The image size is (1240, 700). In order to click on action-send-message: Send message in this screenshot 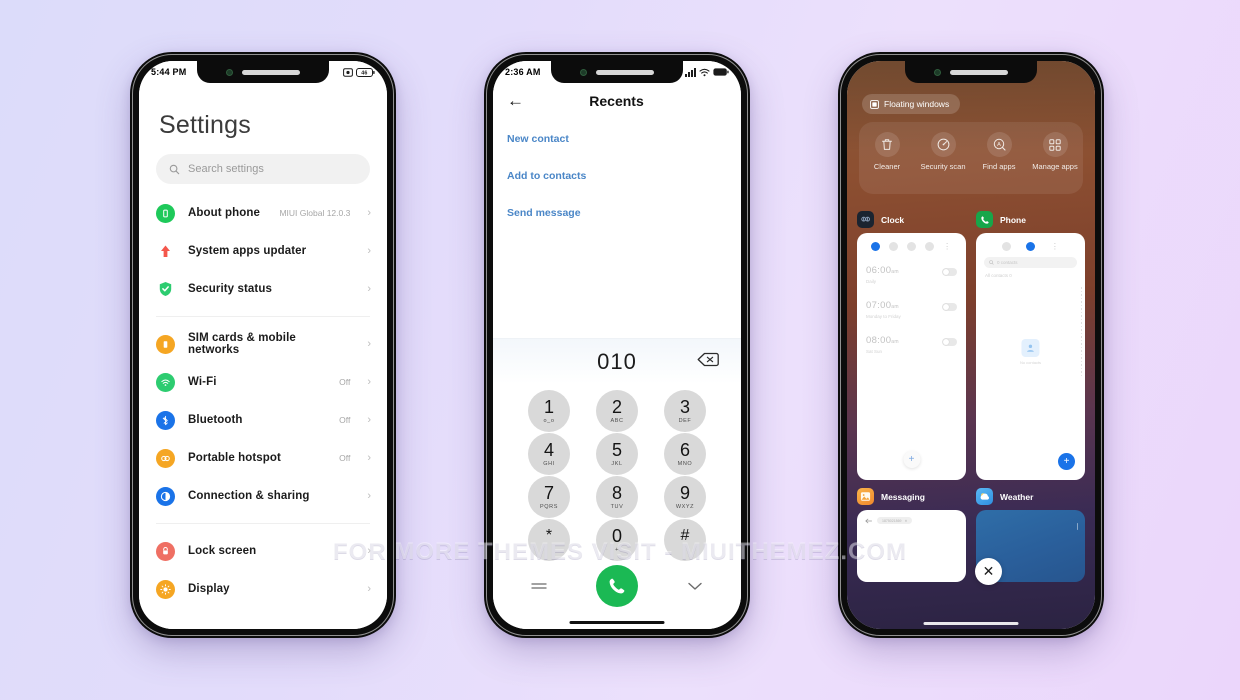, I will do `click(617, 217)`.